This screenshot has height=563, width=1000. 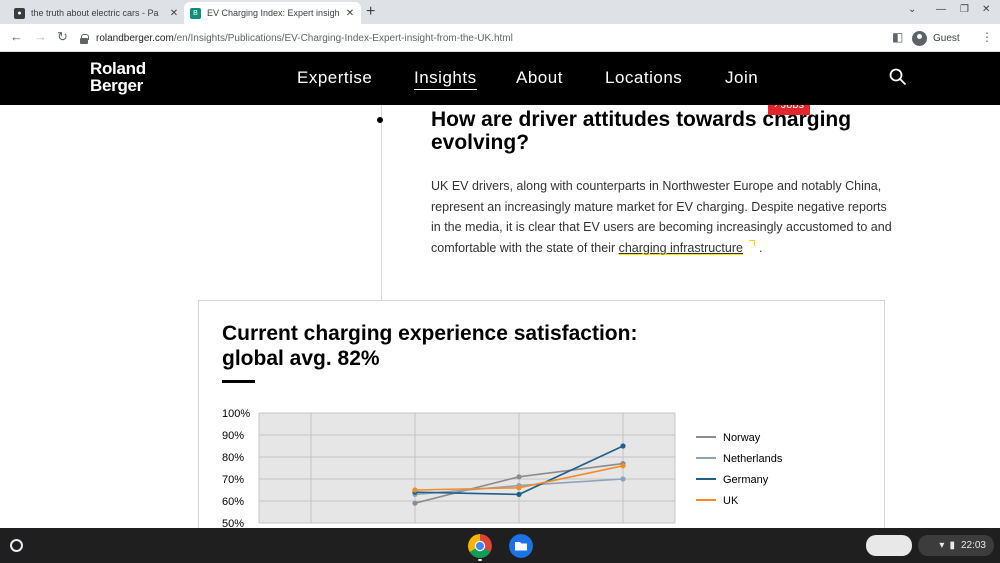 What do you see at coordinates (480, 560) in the screenshot?
I see `running-indicator` at bounding box center [480, 560].